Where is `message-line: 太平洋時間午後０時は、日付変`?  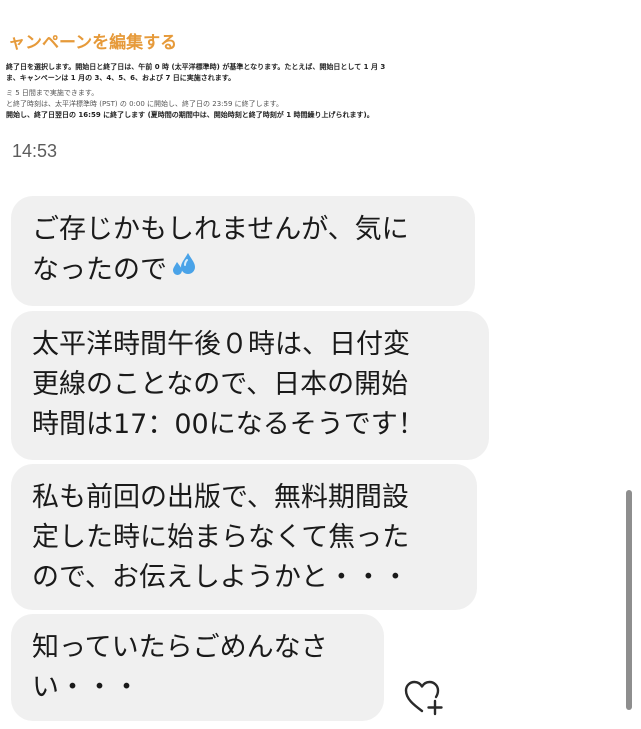 message-line: 太平洋時間午後０時は、日付変 is located at coordinates (221, 344).